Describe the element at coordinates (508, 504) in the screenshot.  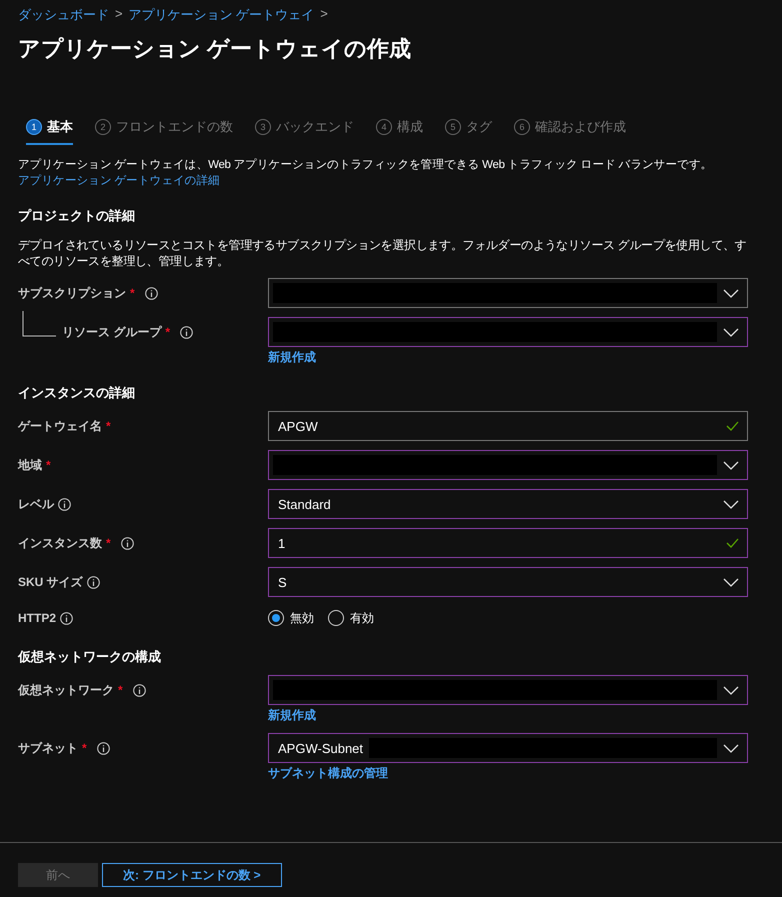
I see `dropdown: Standard` at that location.